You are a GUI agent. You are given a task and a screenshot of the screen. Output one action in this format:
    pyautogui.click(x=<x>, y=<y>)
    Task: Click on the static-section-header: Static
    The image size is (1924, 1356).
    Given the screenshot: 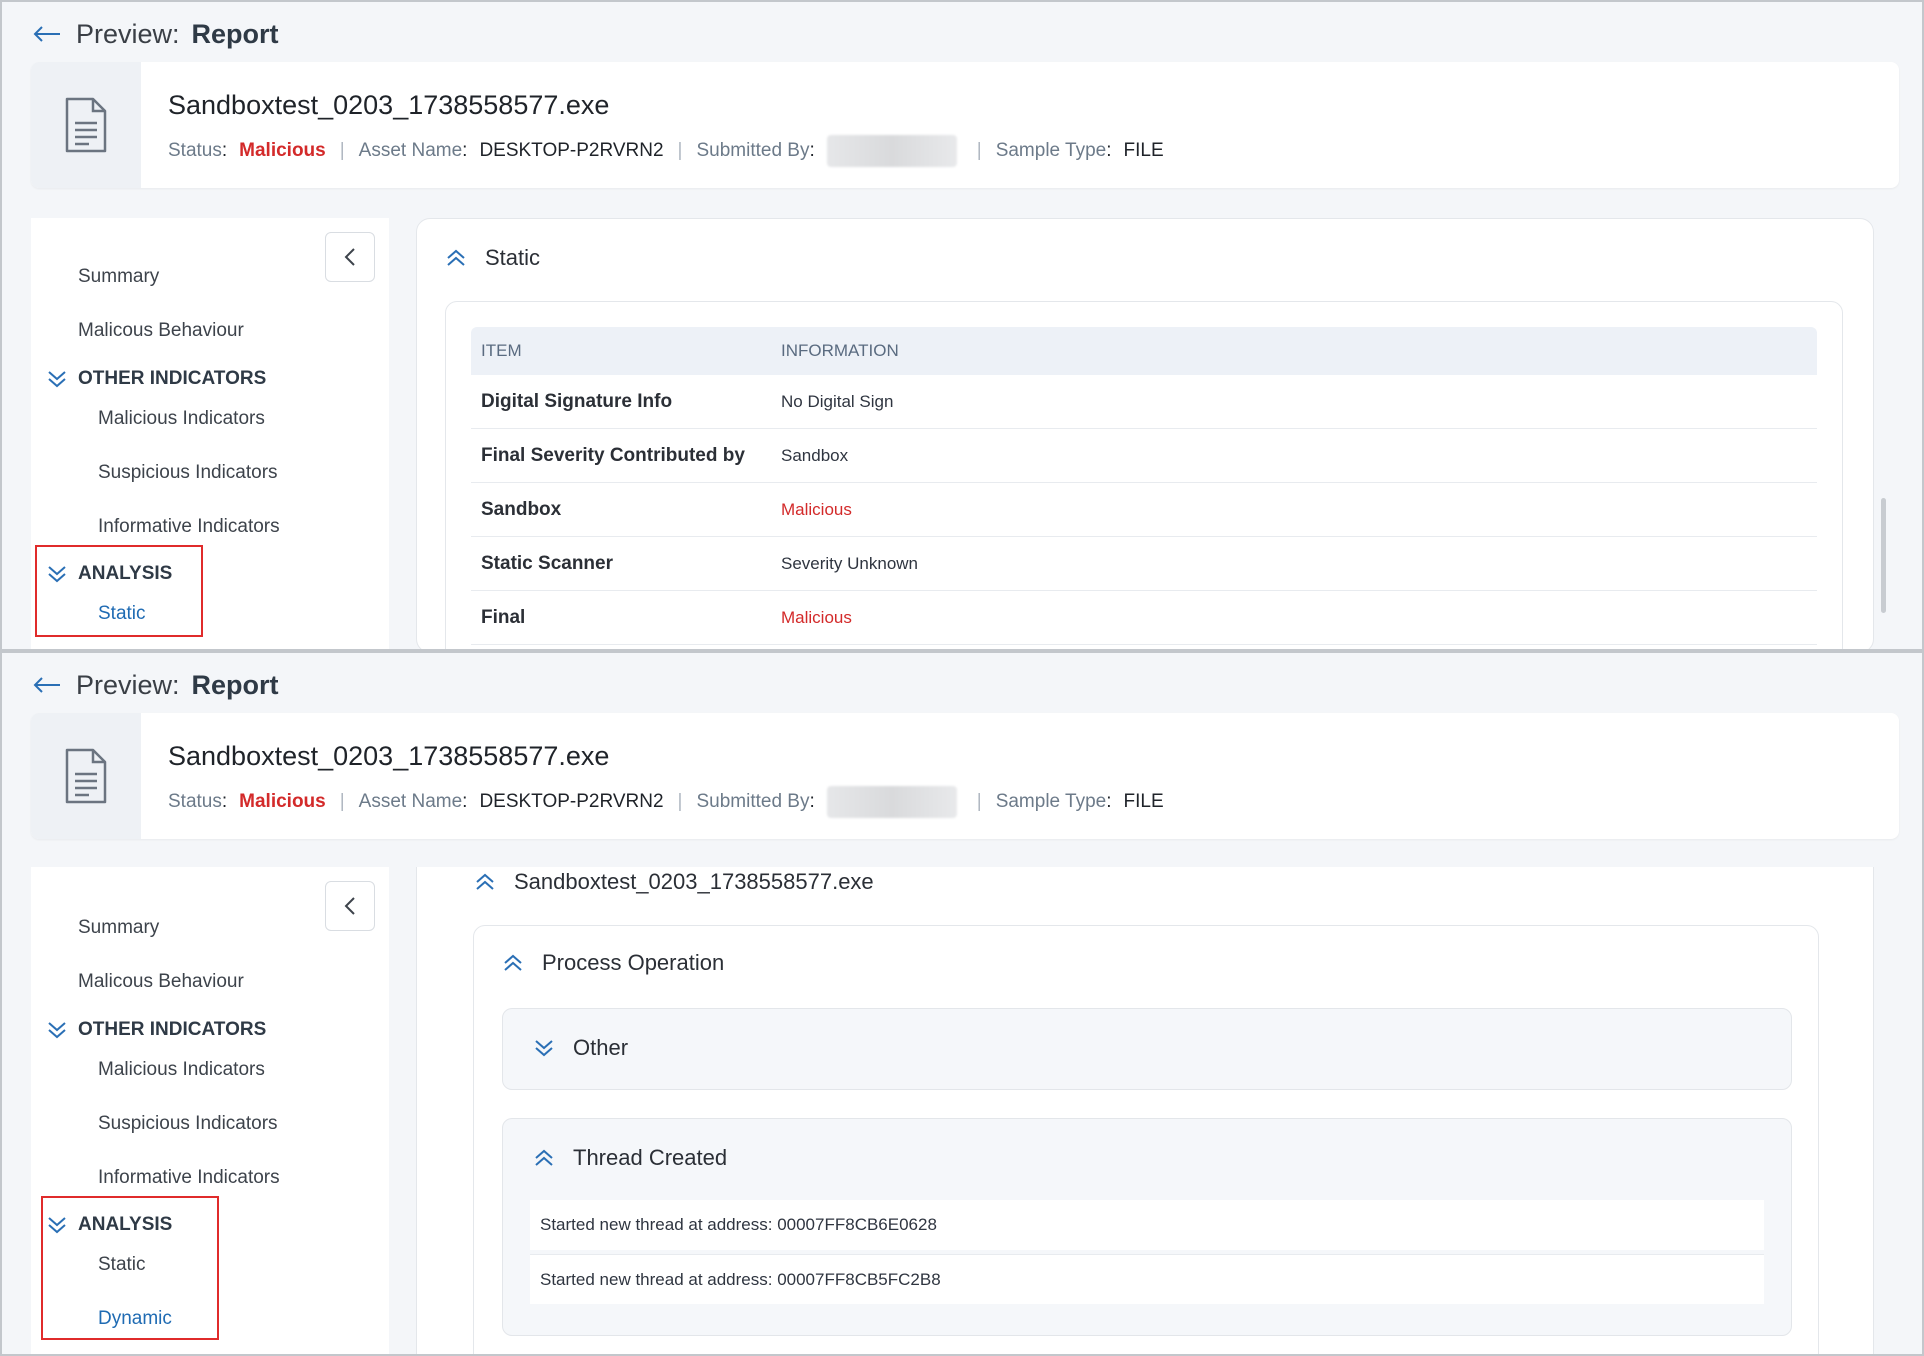 What is the action you would take?
    pyautogui.click(x=492, y=258)
    